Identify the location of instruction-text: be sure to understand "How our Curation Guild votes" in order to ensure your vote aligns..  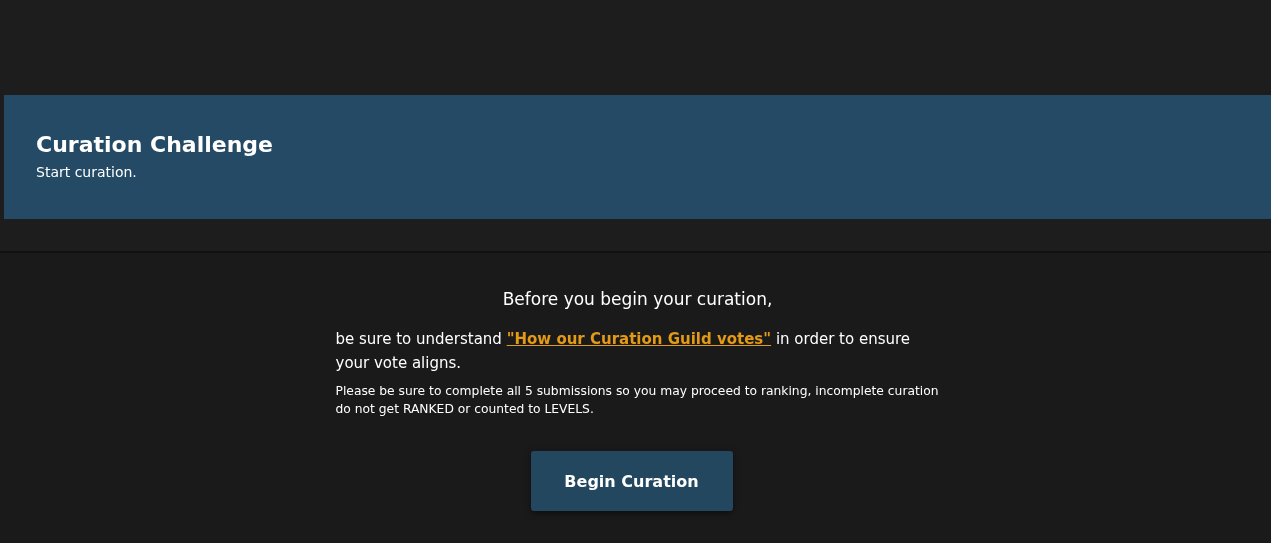
(623, 351).